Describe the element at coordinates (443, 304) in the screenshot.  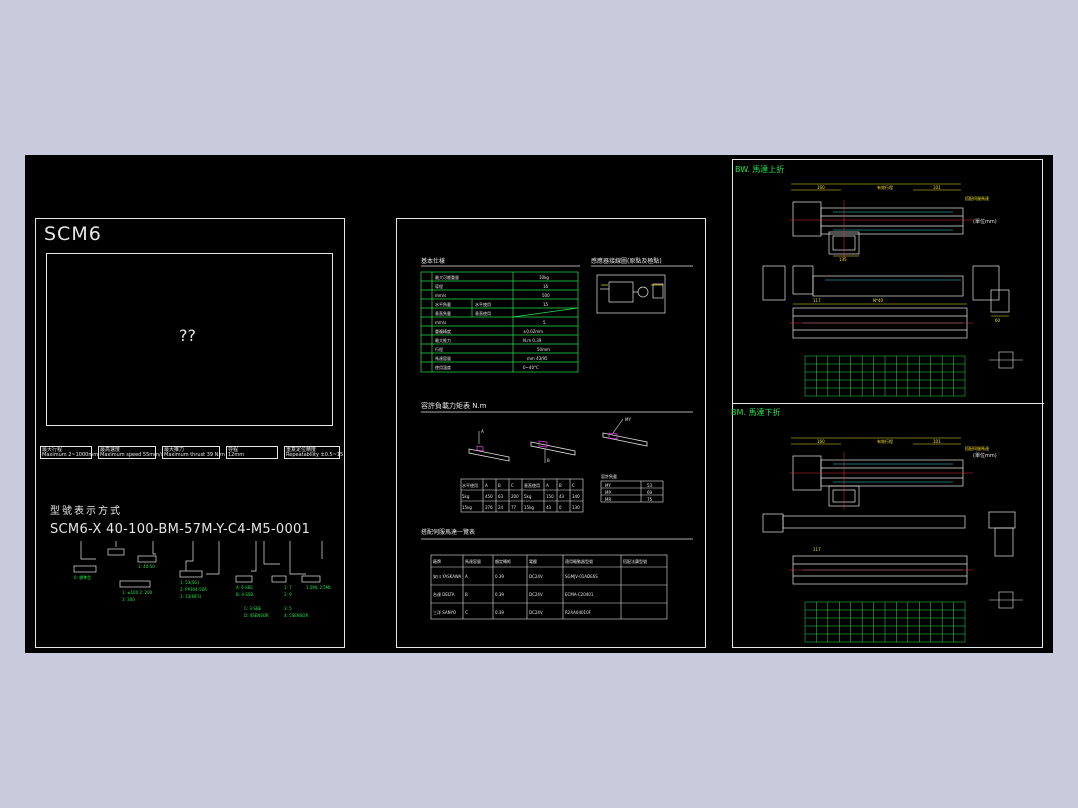
I see `svg-text: 水平負載` at that location.